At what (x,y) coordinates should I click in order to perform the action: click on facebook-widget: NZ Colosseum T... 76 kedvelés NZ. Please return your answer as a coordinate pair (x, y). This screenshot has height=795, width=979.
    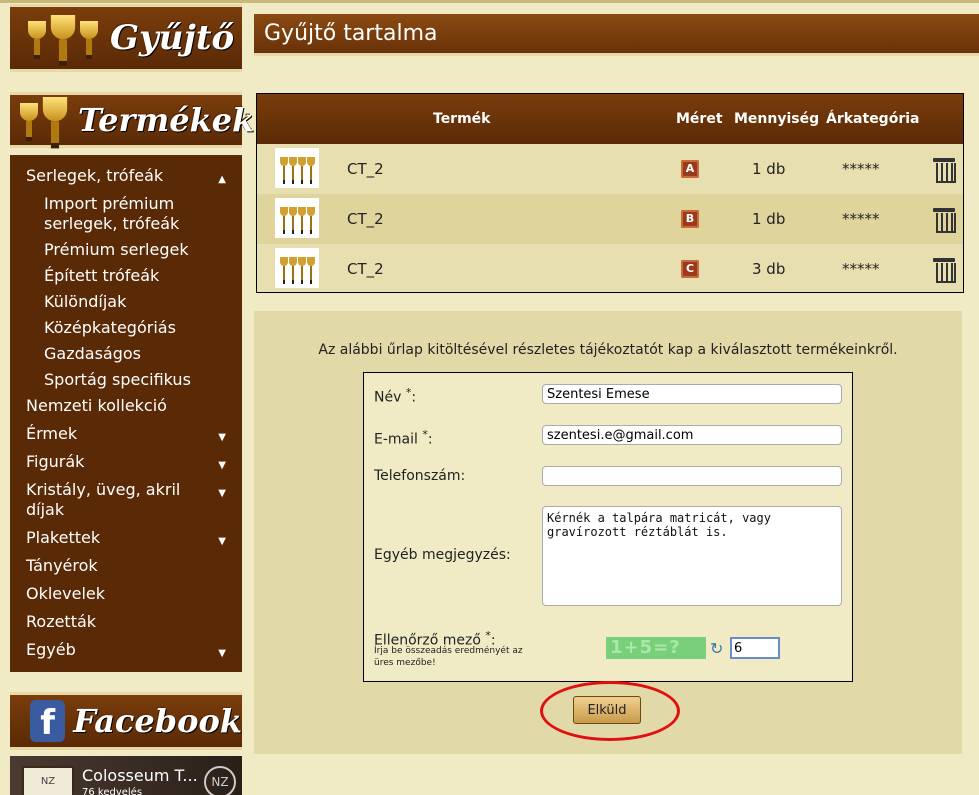
    Looking at the image, I should click on (126, 775).